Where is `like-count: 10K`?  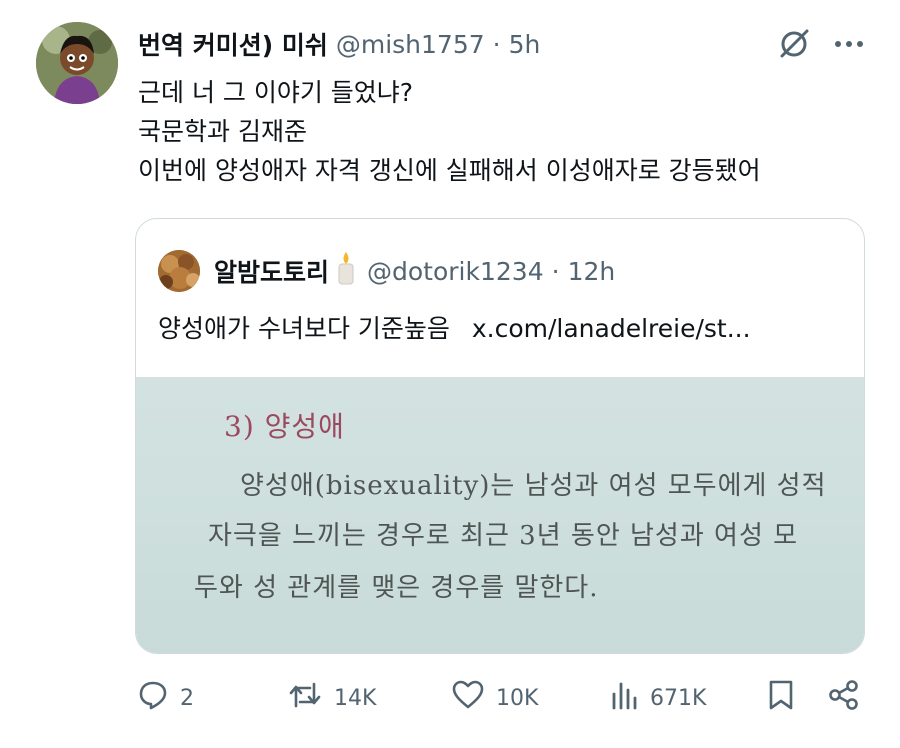 like-count: 10K is located at coordinates (517, 698).